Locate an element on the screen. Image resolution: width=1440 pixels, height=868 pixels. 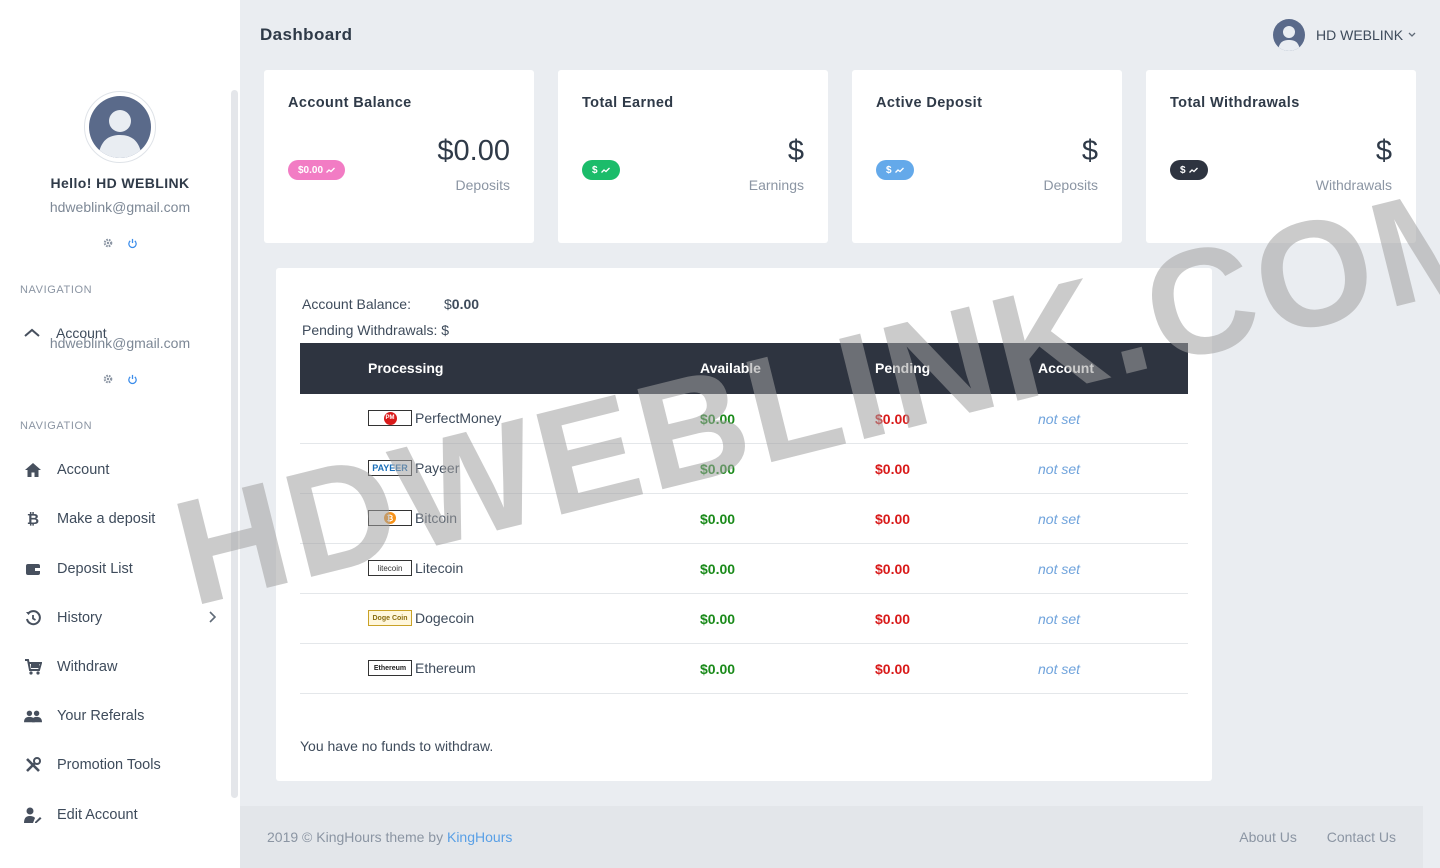
sidebar-item-deposit-list: Deposit List is located at coordinates (115, 569).